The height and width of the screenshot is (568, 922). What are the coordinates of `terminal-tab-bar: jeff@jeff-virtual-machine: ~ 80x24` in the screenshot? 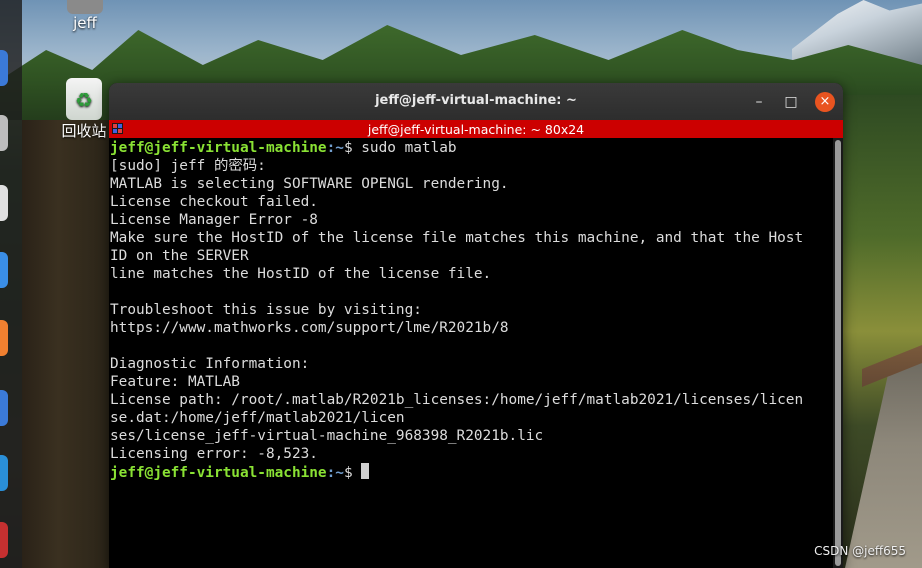 It's located at (476, 129).